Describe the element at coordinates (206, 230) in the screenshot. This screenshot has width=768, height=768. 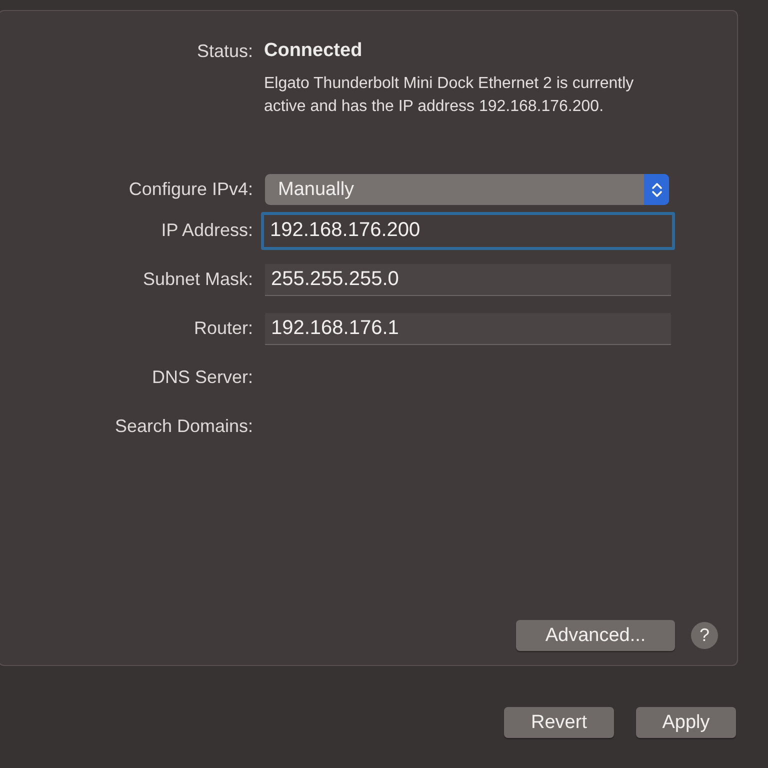
I see `field-label: IP Address:` at that location.